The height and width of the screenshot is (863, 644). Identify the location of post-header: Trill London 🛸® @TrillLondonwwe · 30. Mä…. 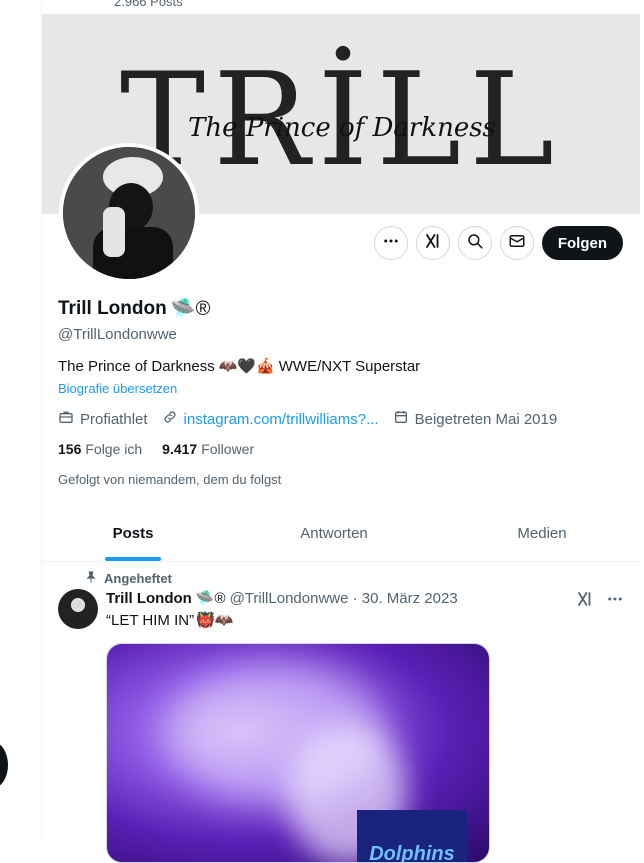
(282, 598).